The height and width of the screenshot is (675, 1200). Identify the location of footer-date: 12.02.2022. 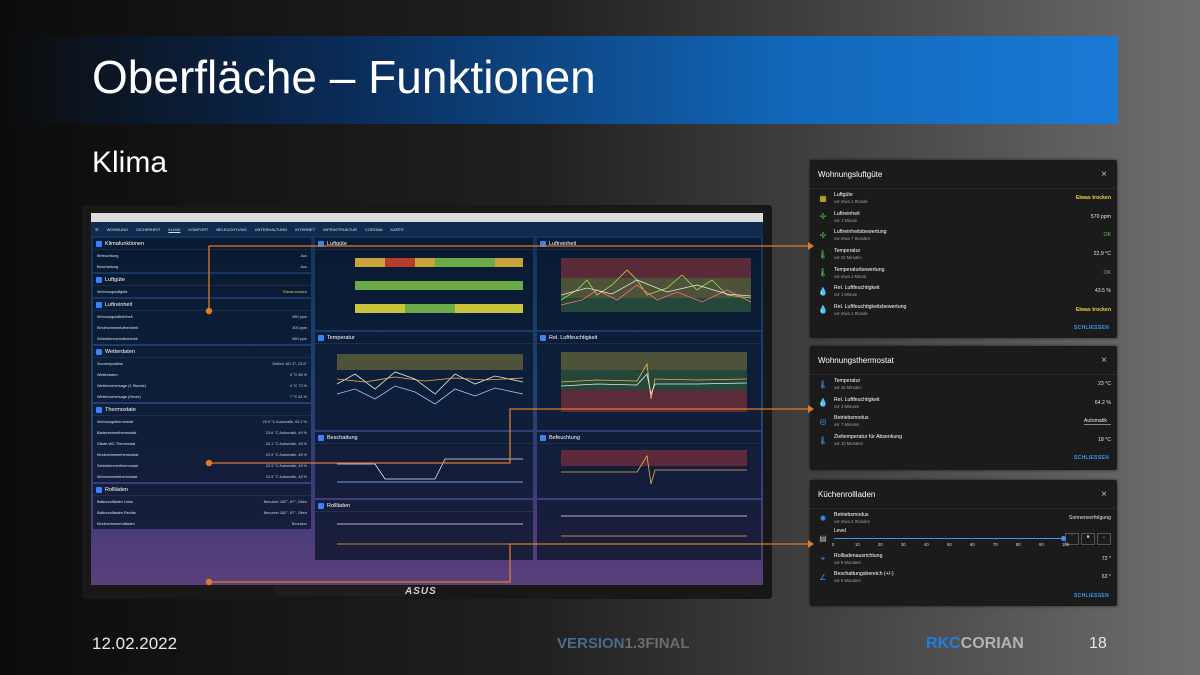
(135, 643).